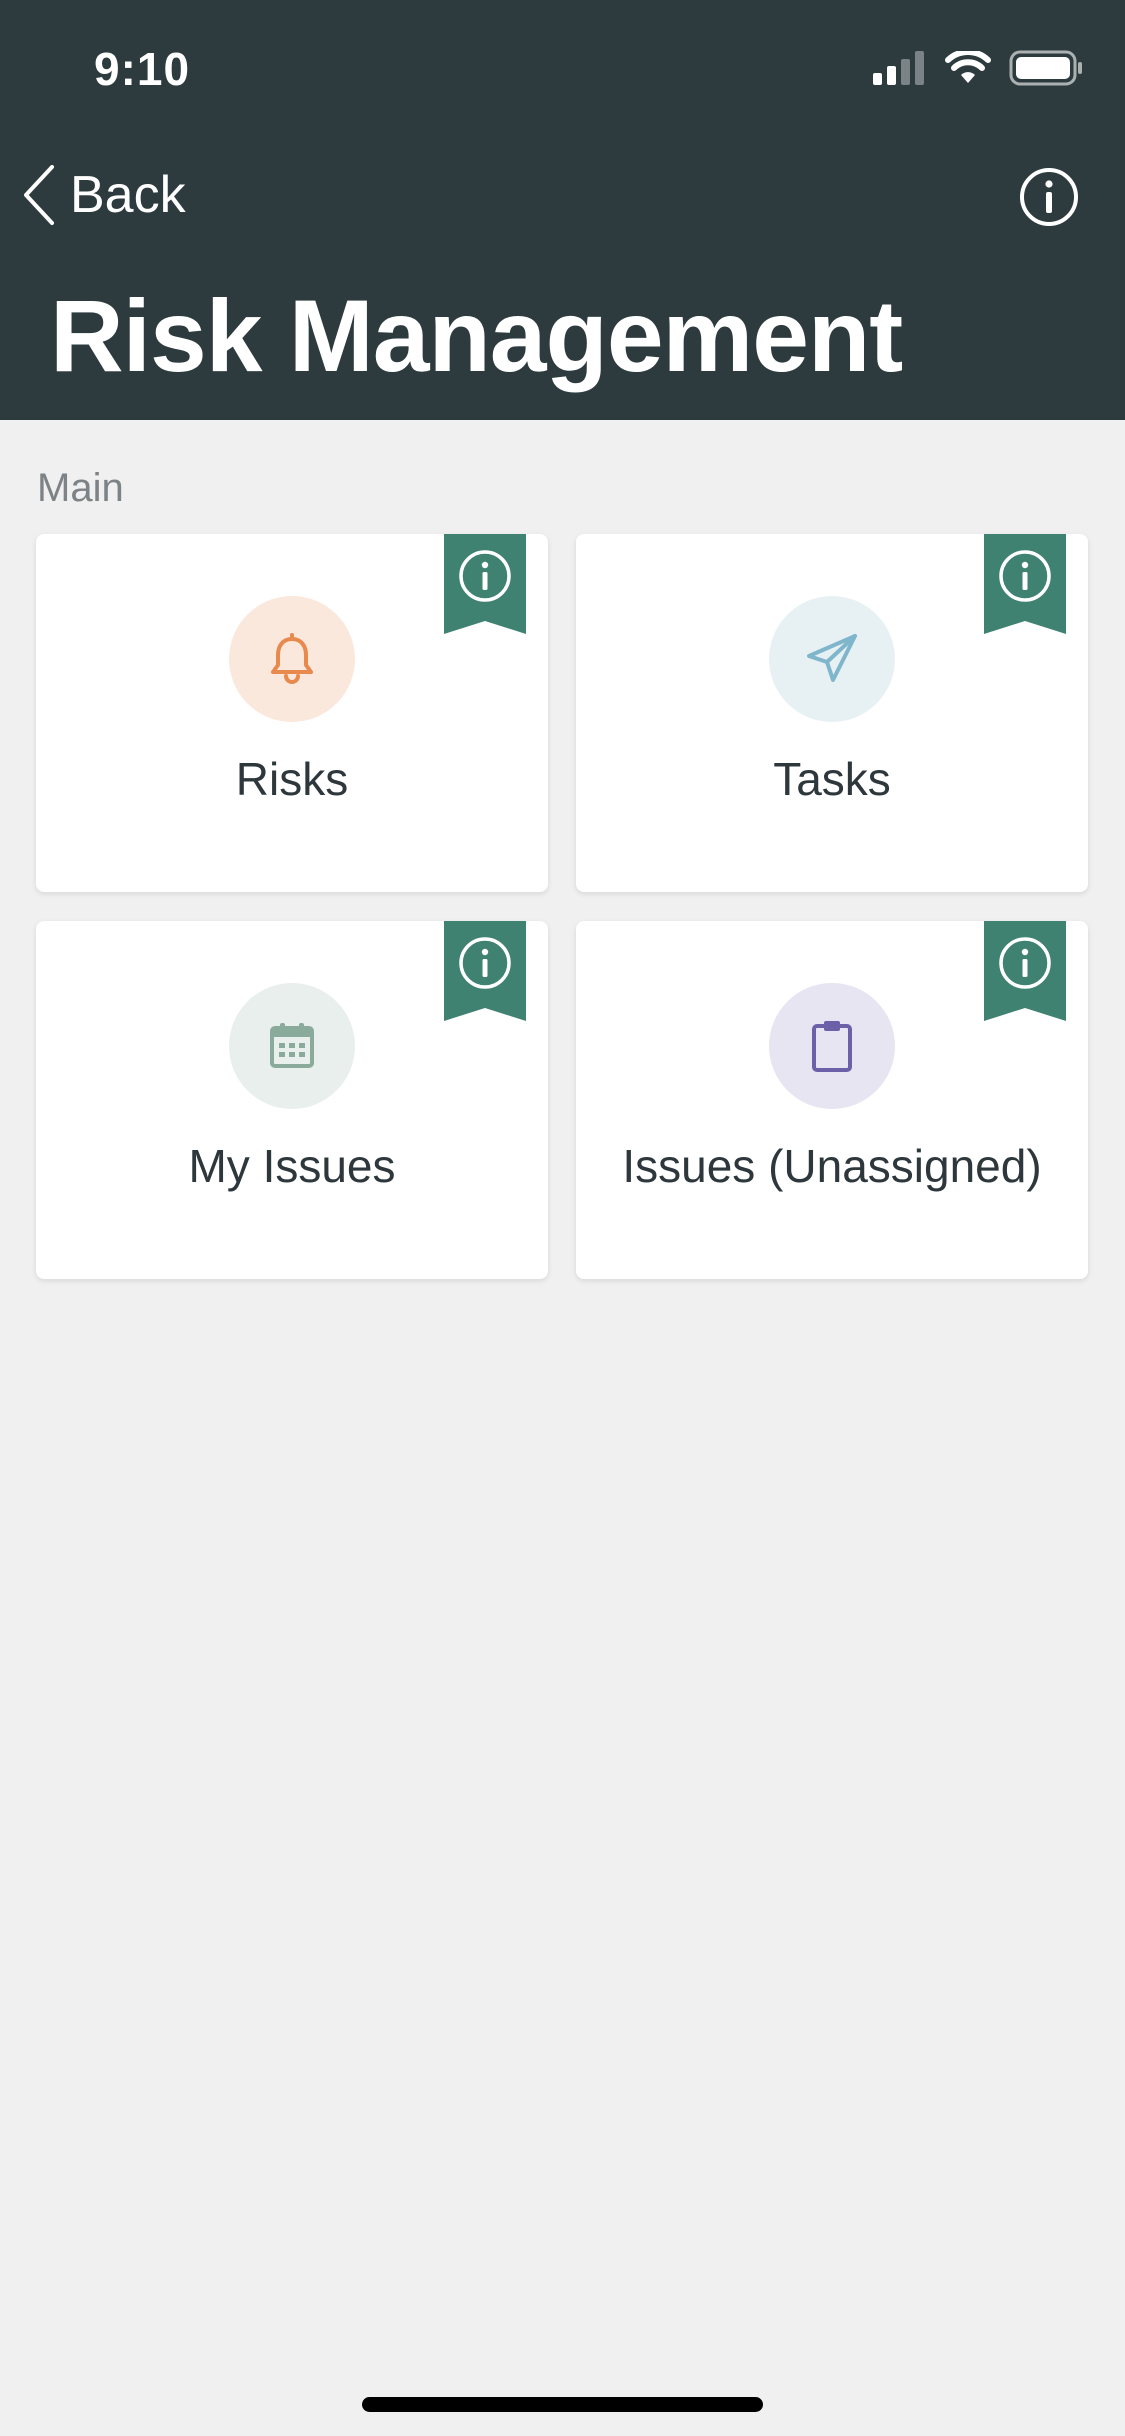 The width and height of the screenshot is (1125, 2436). What do you see at coordinates (292, 779) in the screenshot?
I see `card-label: Risks` at bounding box center [292, 779].